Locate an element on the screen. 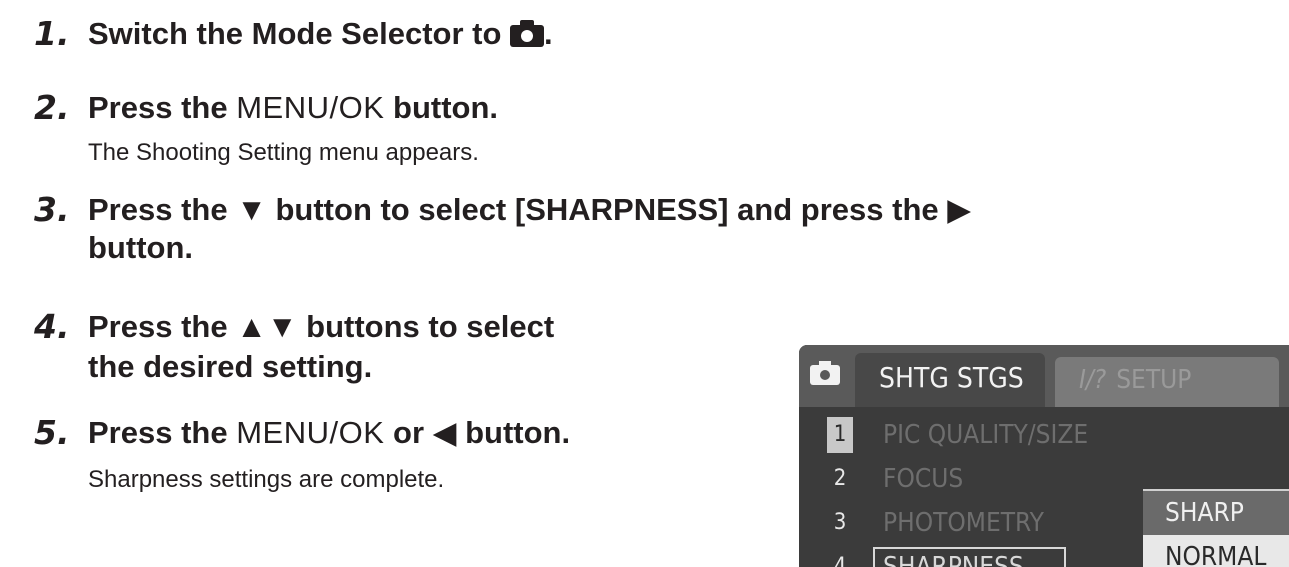 The image size is (1289, 567). menu-item-label: PIC QUALITY/SIZE is located at coordinates (986, 435).